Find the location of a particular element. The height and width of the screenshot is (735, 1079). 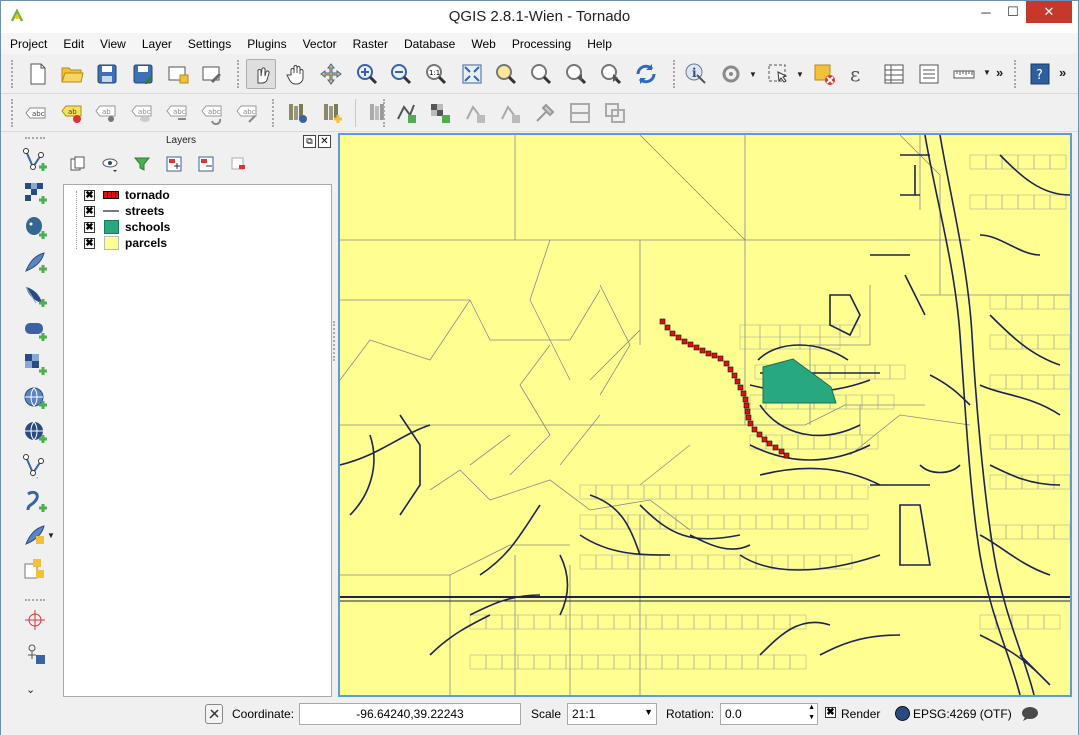

rotate-label-icon: abc is located at coordinates (212, 113).